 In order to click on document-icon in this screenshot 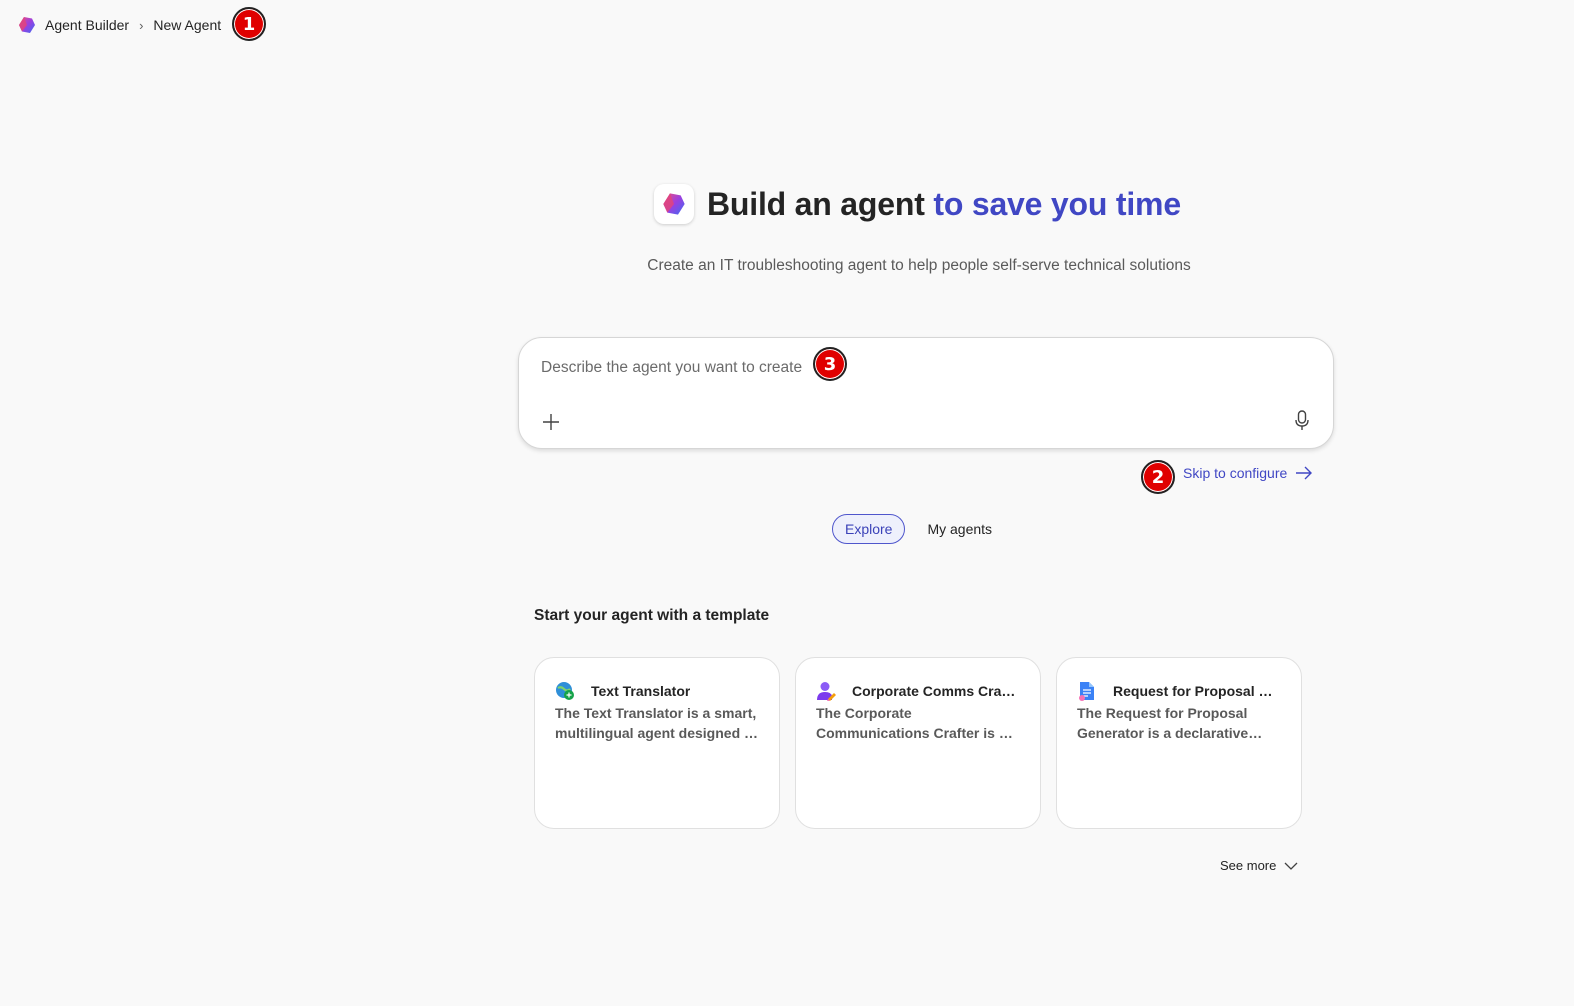, I will do `click(1087, 691)`.